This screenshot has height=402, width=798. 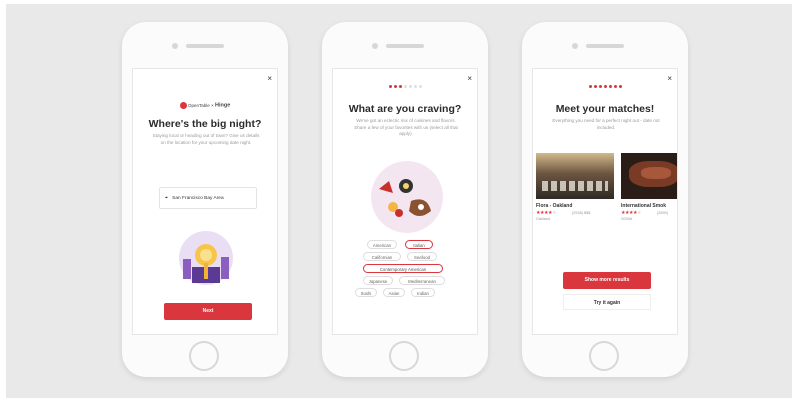 What do you see at coordinates (423, 292) in the screenshot?
I see `cuisine-chip-indian: Indian` at bounding box center [423, 292].